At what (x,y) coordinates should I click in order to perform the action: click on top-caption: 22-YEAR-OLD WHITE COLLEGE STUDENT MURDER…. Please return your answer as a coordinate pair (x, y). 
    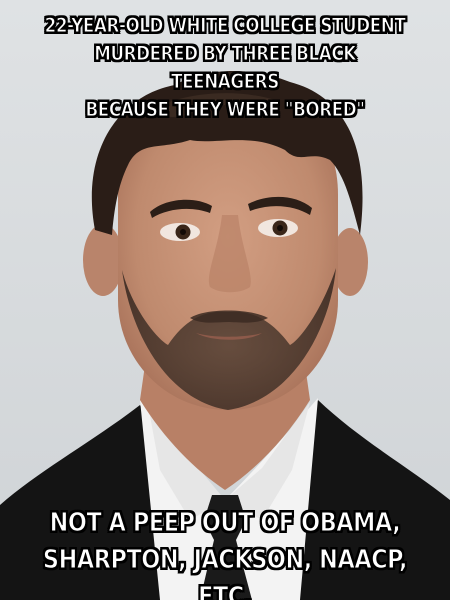
    Looking at the image, I should click on (225, 68).